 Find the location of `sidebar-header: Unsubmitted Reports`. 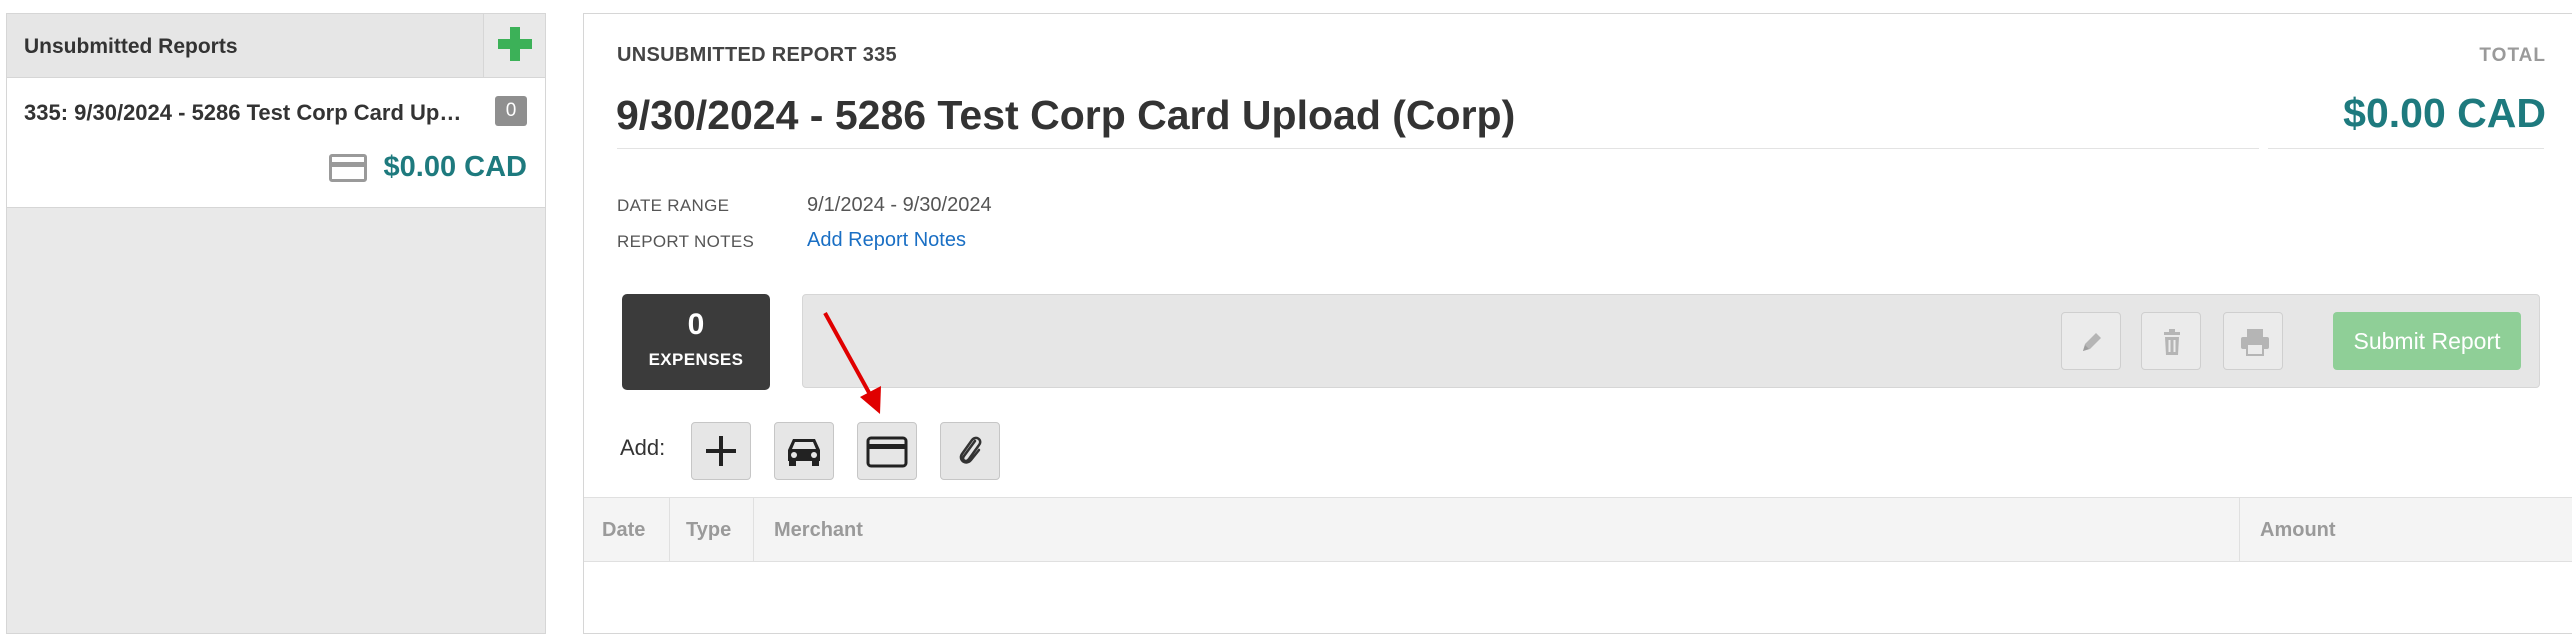

sidebar-header: Unsubmitted Reports is located at coordinates (276, 46).